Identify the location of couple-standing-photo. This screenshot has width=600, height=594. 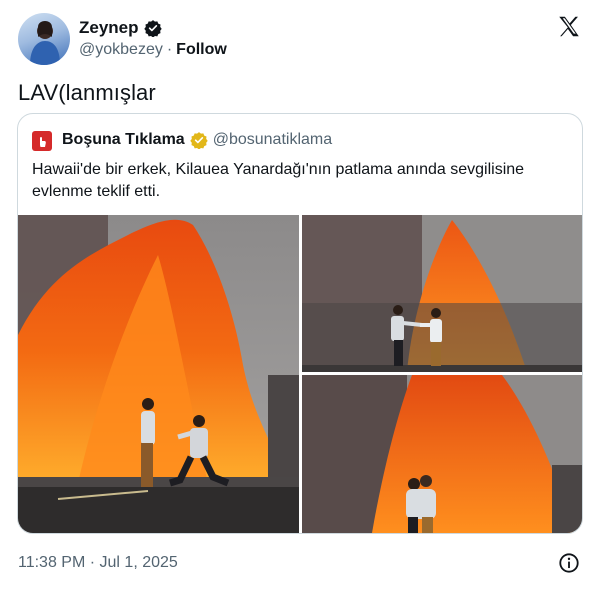
(442, 293).